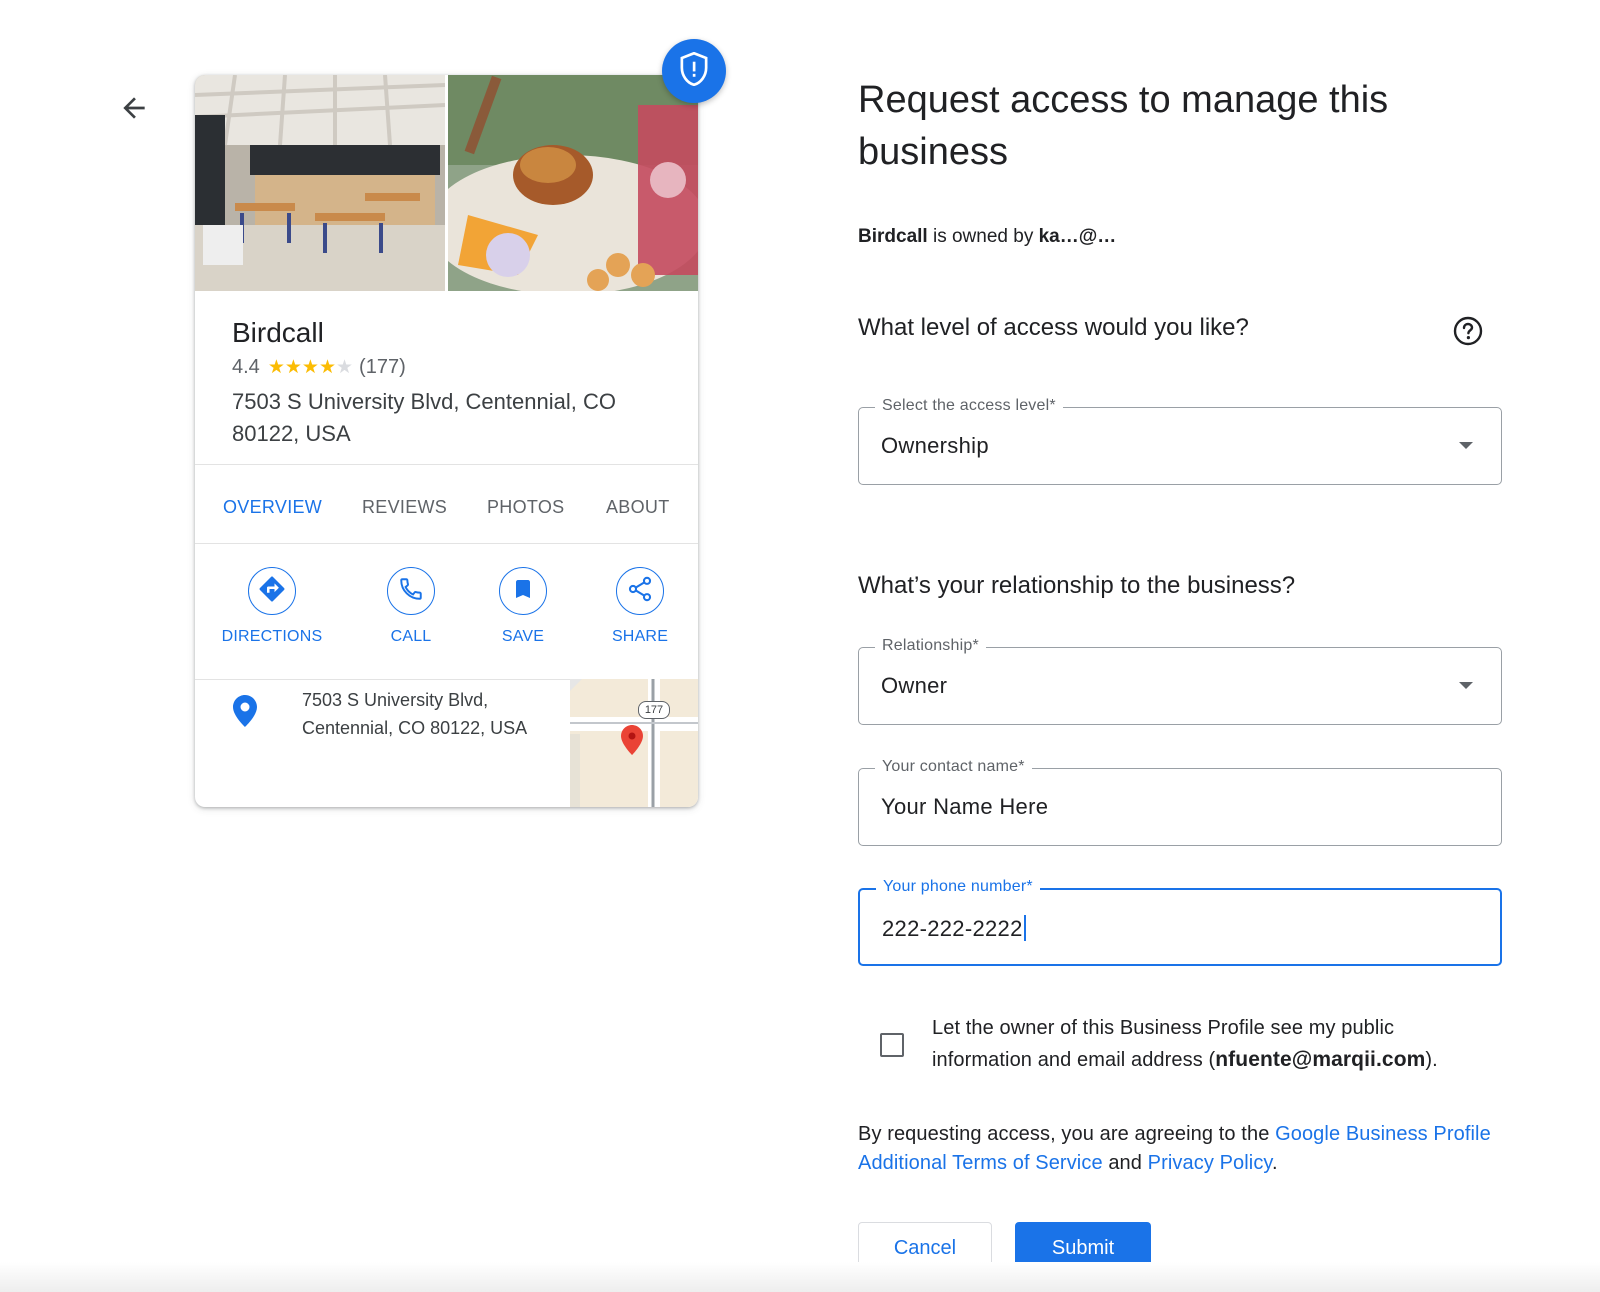  Describe the element at coordinates (134, 108) in the screenshot. I see `back-arrow-icon` at that location.